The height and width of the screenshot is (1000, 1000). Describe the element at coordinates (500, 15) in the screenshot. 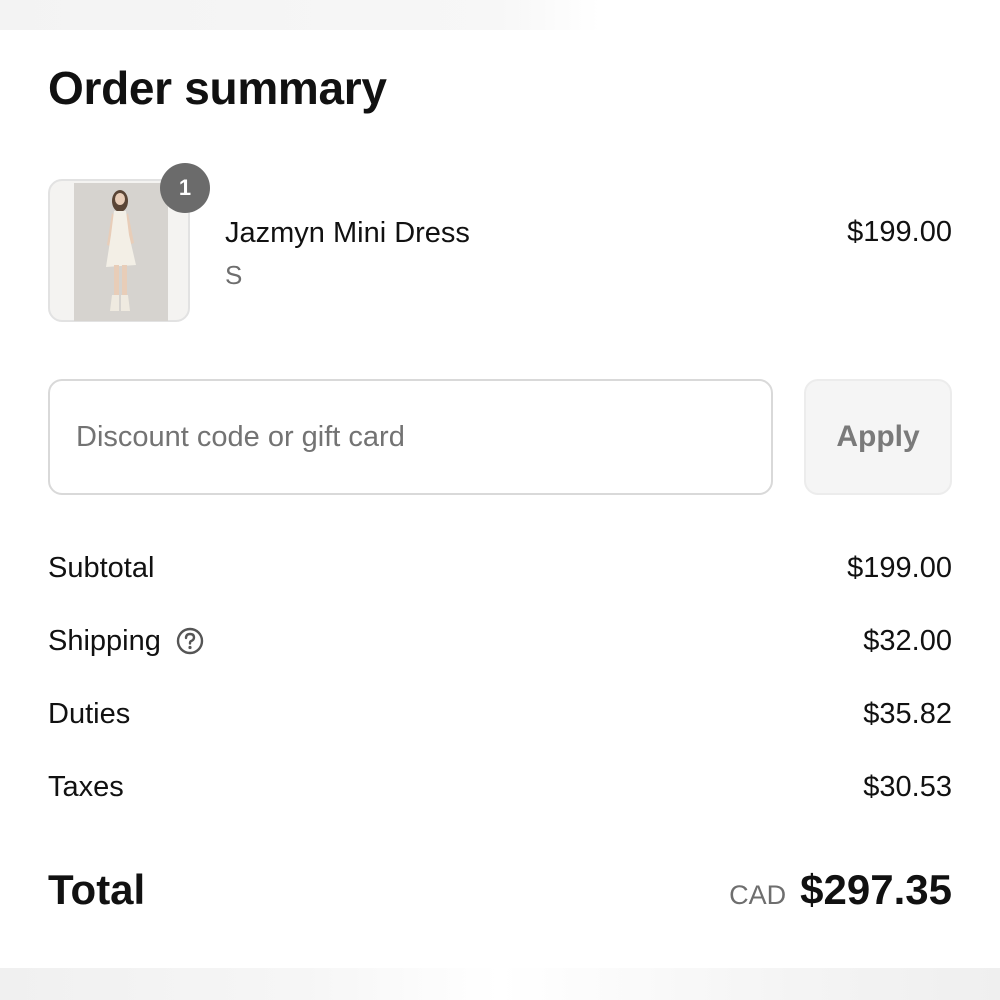

I see `top-edge-shadow` at that location.